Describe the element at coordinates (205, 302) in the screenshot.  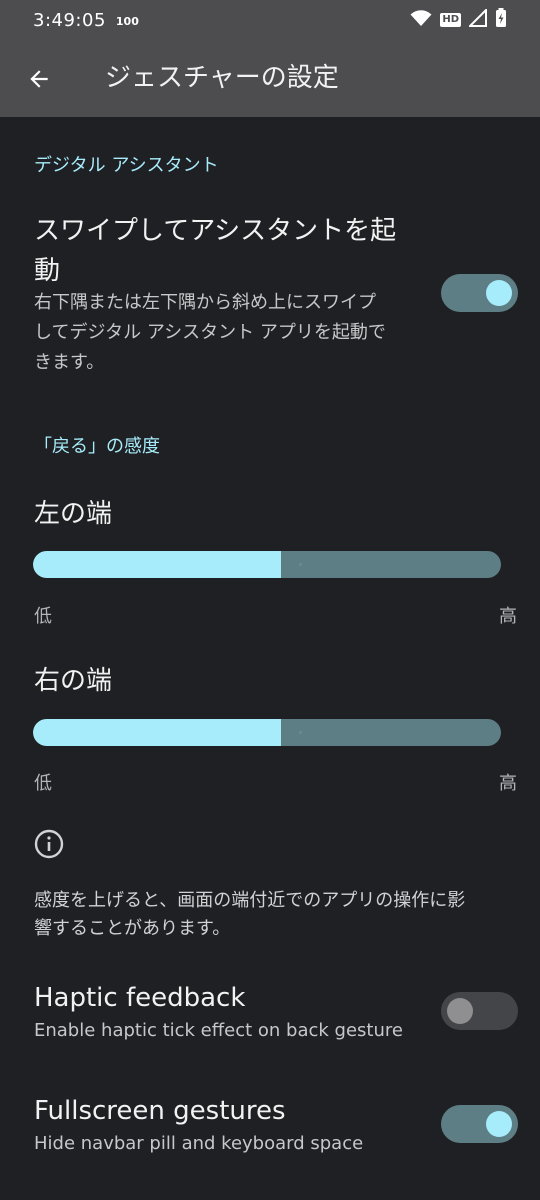
I see `assistant-swipe-sub-line1: 右下隅または左下隅から斜め上にスワイプ` at that location.